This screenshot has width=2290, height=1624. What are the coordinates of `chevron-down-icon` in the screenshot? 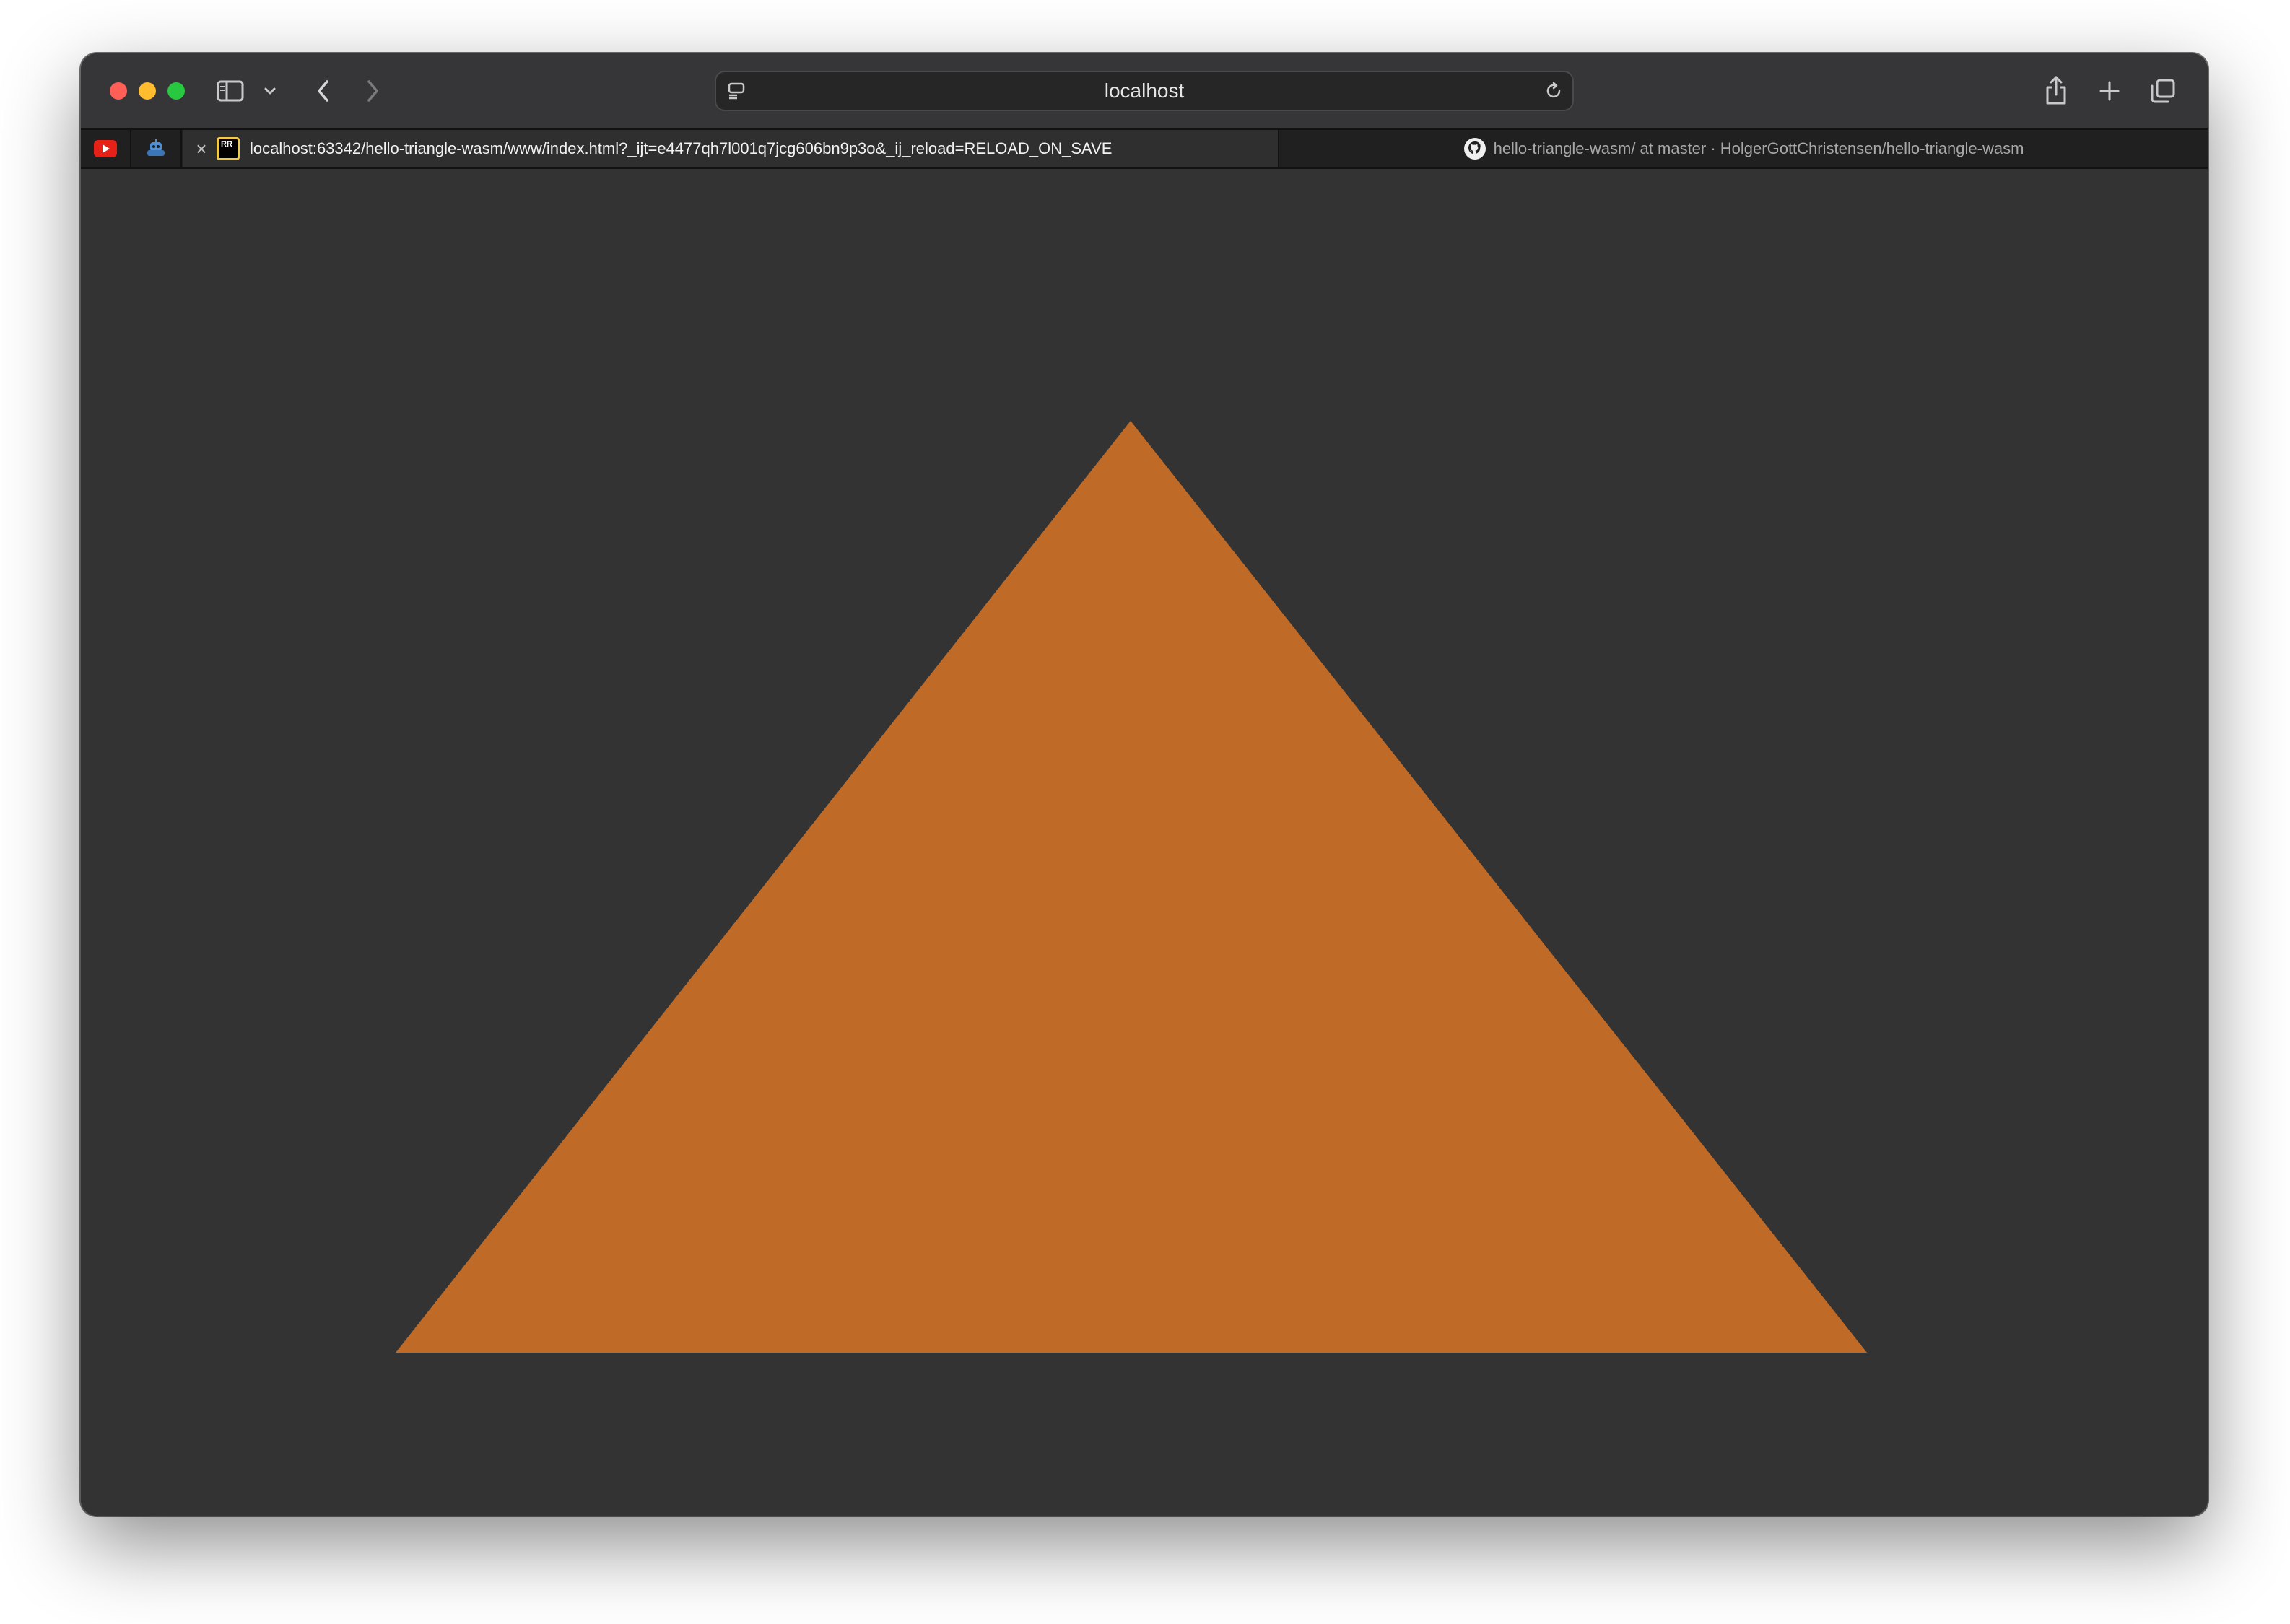 It's located at (270, 91).